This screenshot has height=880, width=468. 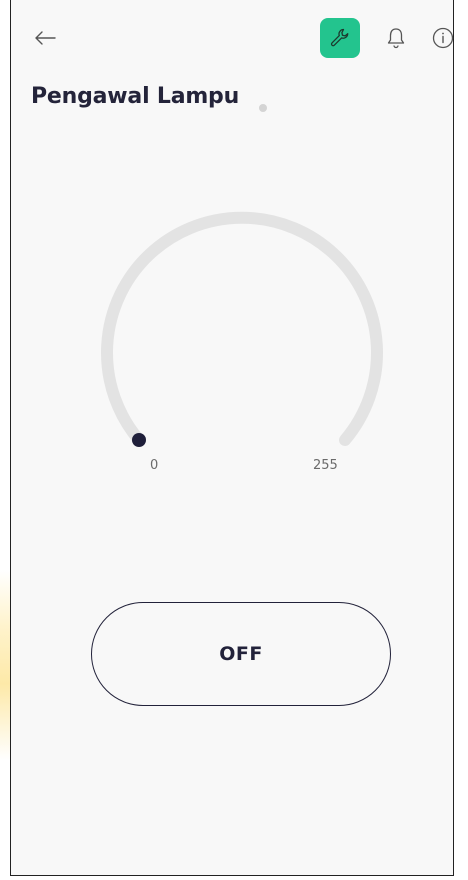 I want to click on slider-knob, so click(x=139, y=440).